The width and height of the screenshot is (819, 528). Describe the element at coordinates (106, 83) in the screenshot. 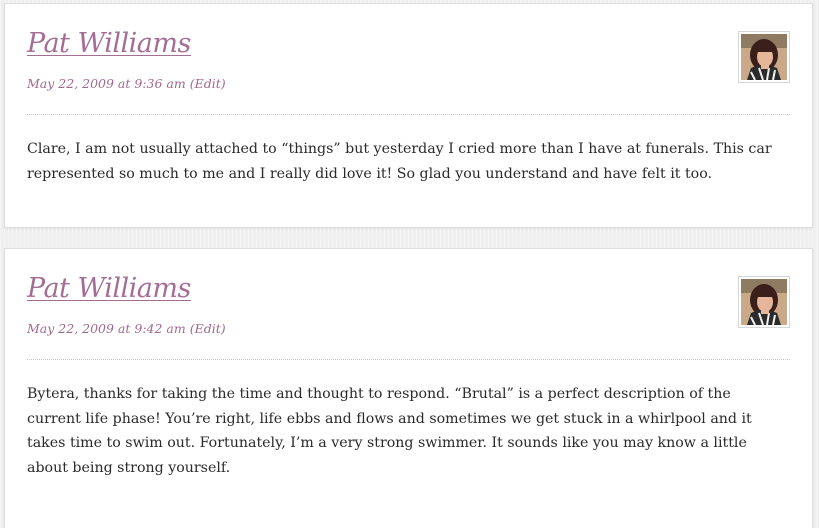

I see `comment-date-link: May 22, 2009 at 9:36 am` at that location.